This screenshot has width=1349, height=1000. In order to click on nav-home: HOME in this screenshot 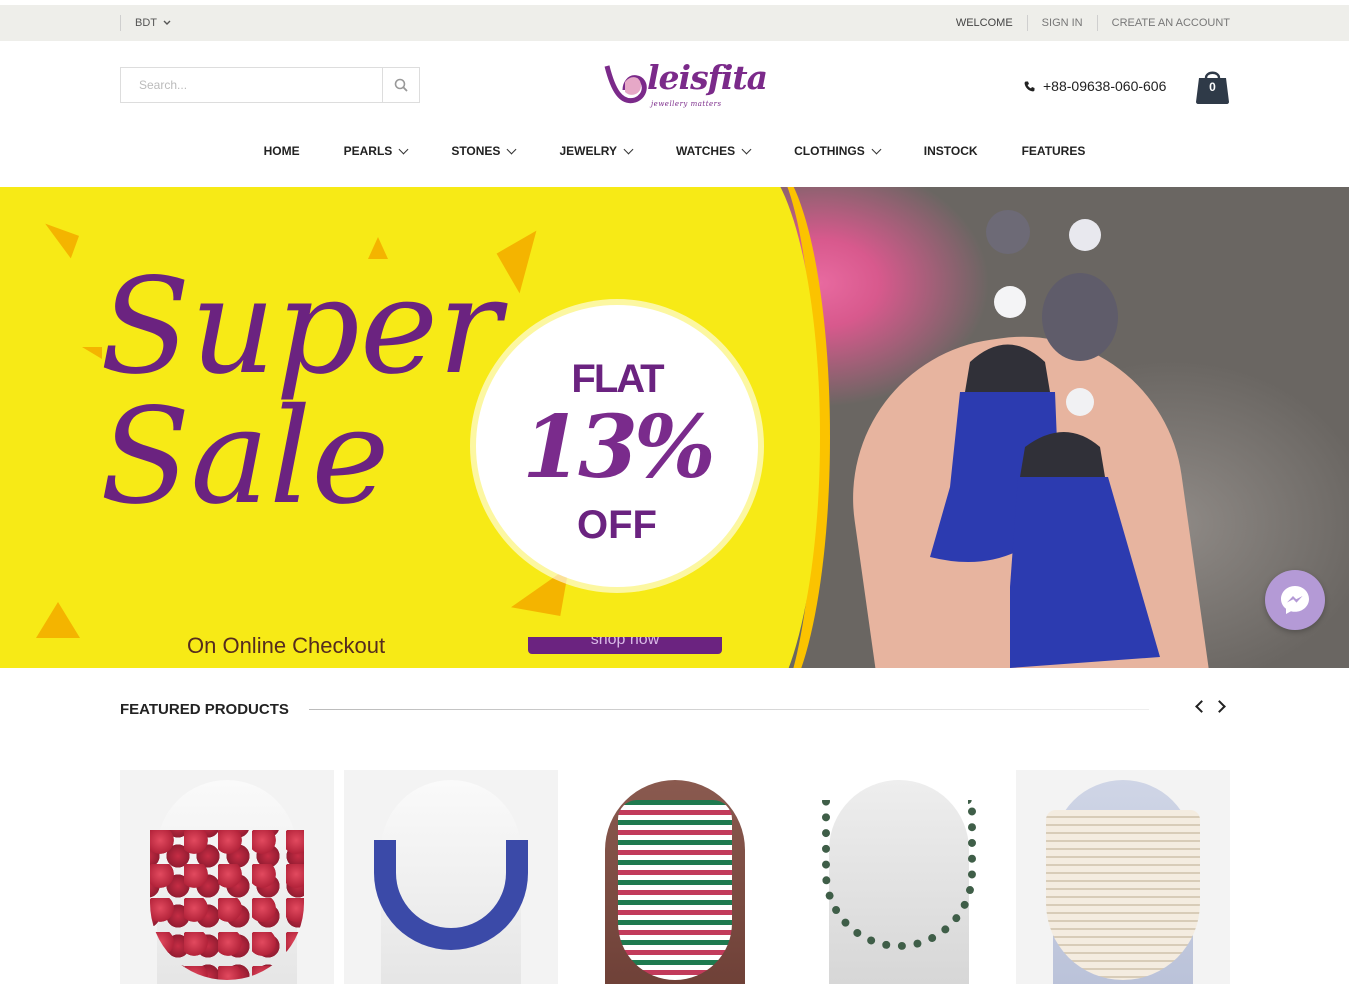, I will do `click(282, 151)`.